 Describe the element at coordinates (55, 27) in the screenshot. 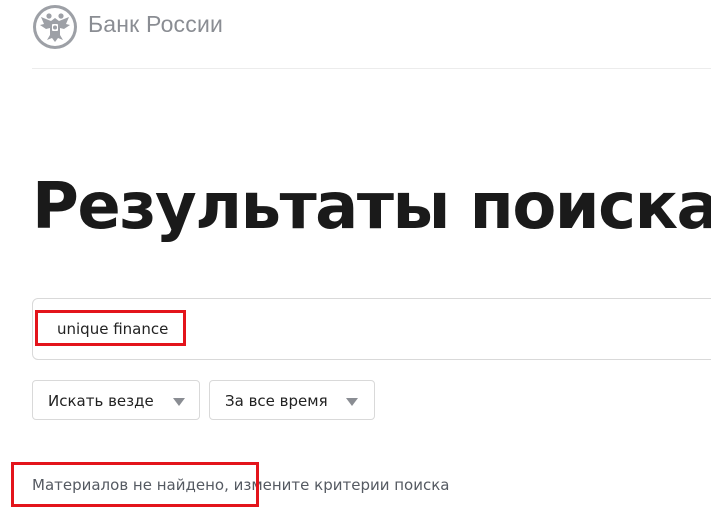

I see `bank-emblem-icon` at that location.